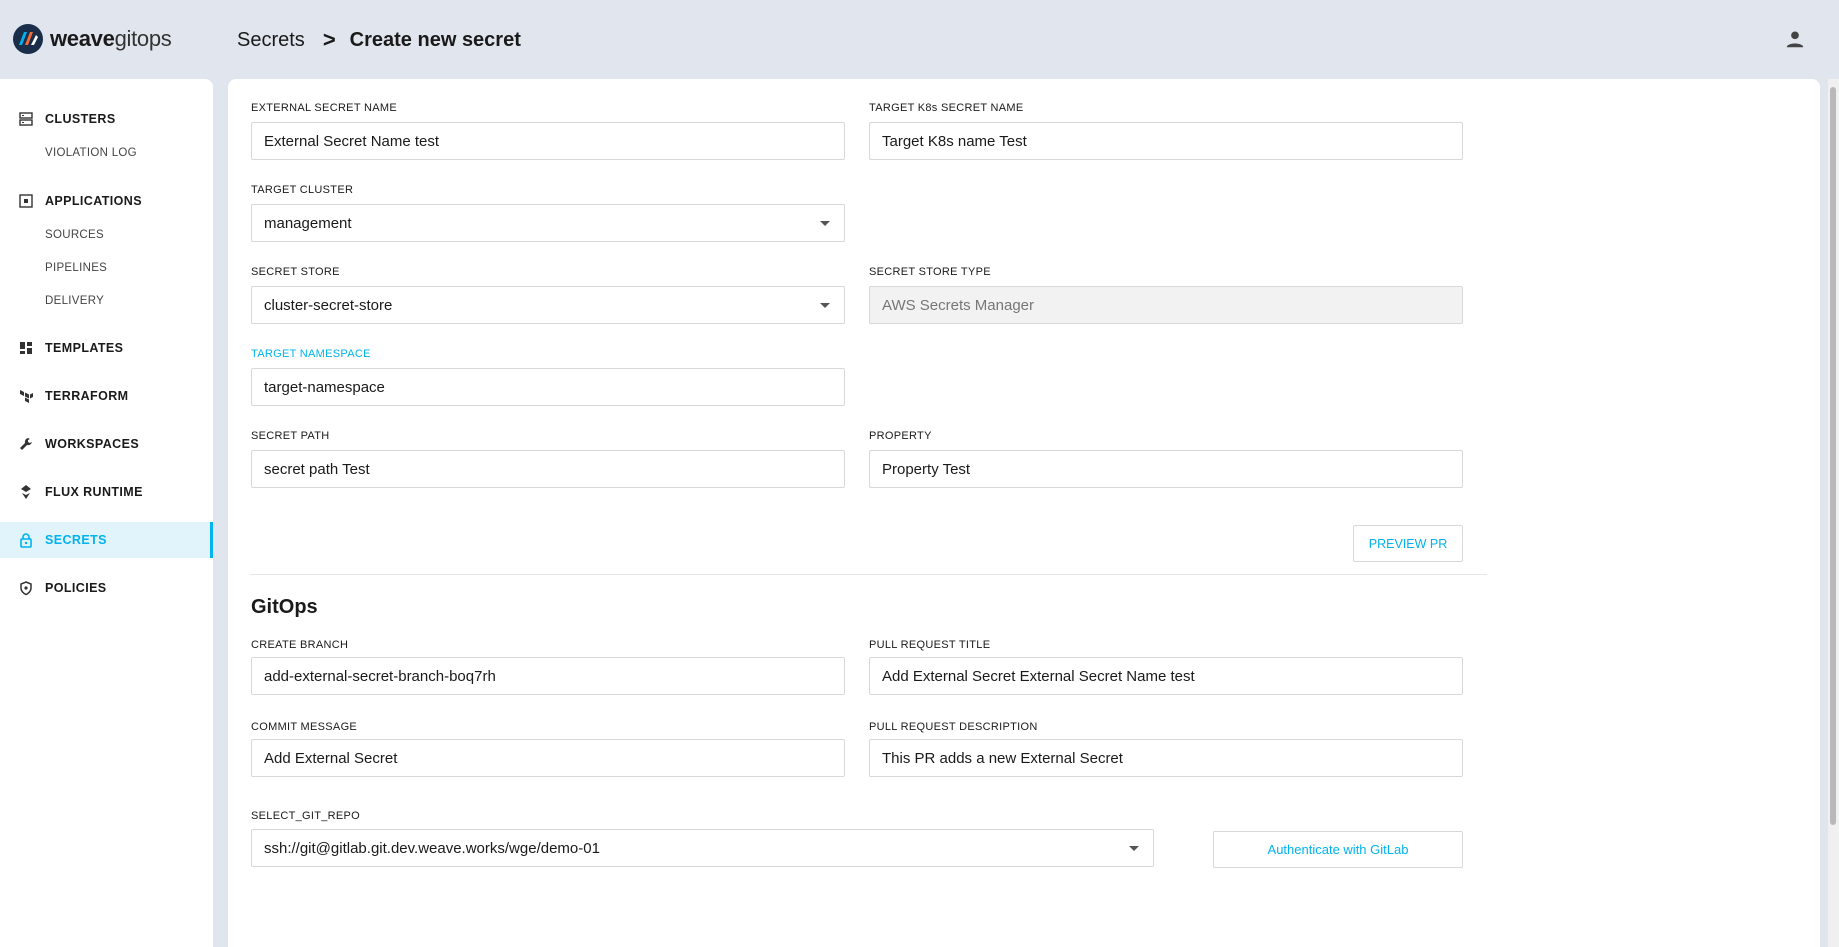  I want to click on sidebar-item-label: FLUX RUNTIME, so click(94, 492).